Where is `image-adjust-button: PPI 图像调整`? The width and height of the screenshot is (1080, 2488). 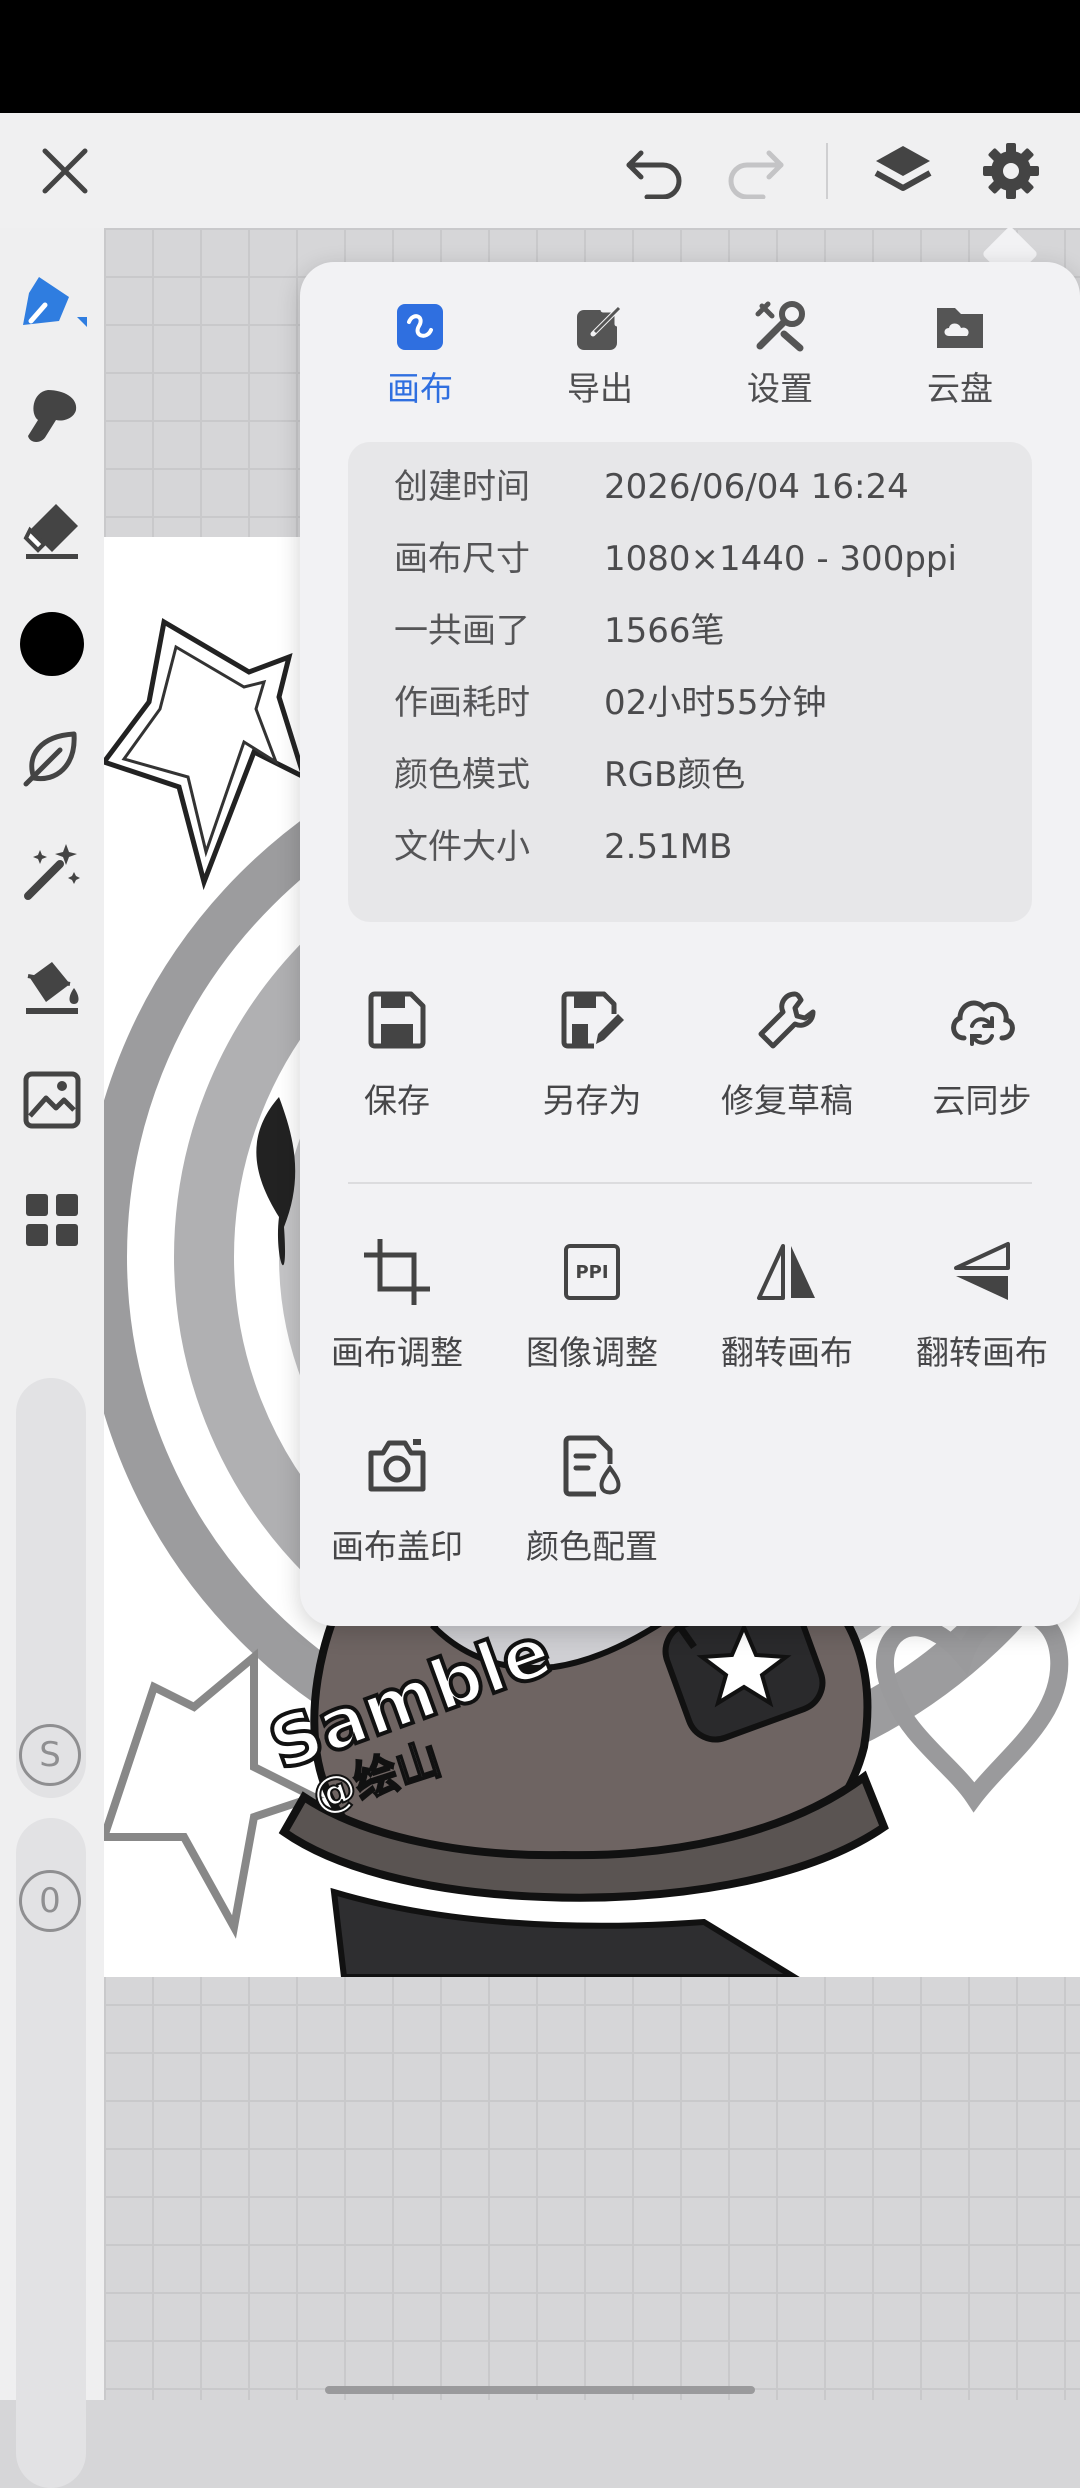
image-adjust-button: PPI 图像调整 is located at coordinates (592, 1312).